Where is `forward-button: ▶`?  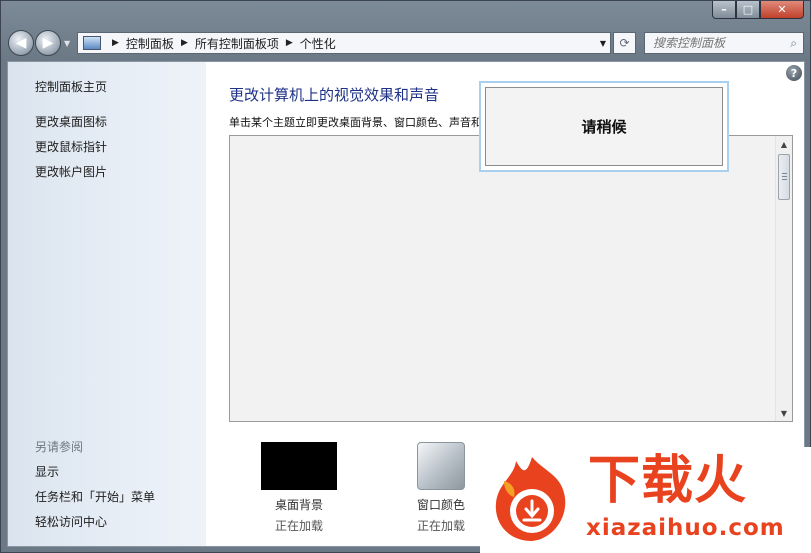 forward-button: ▶ is located at coordinates (48, 43).